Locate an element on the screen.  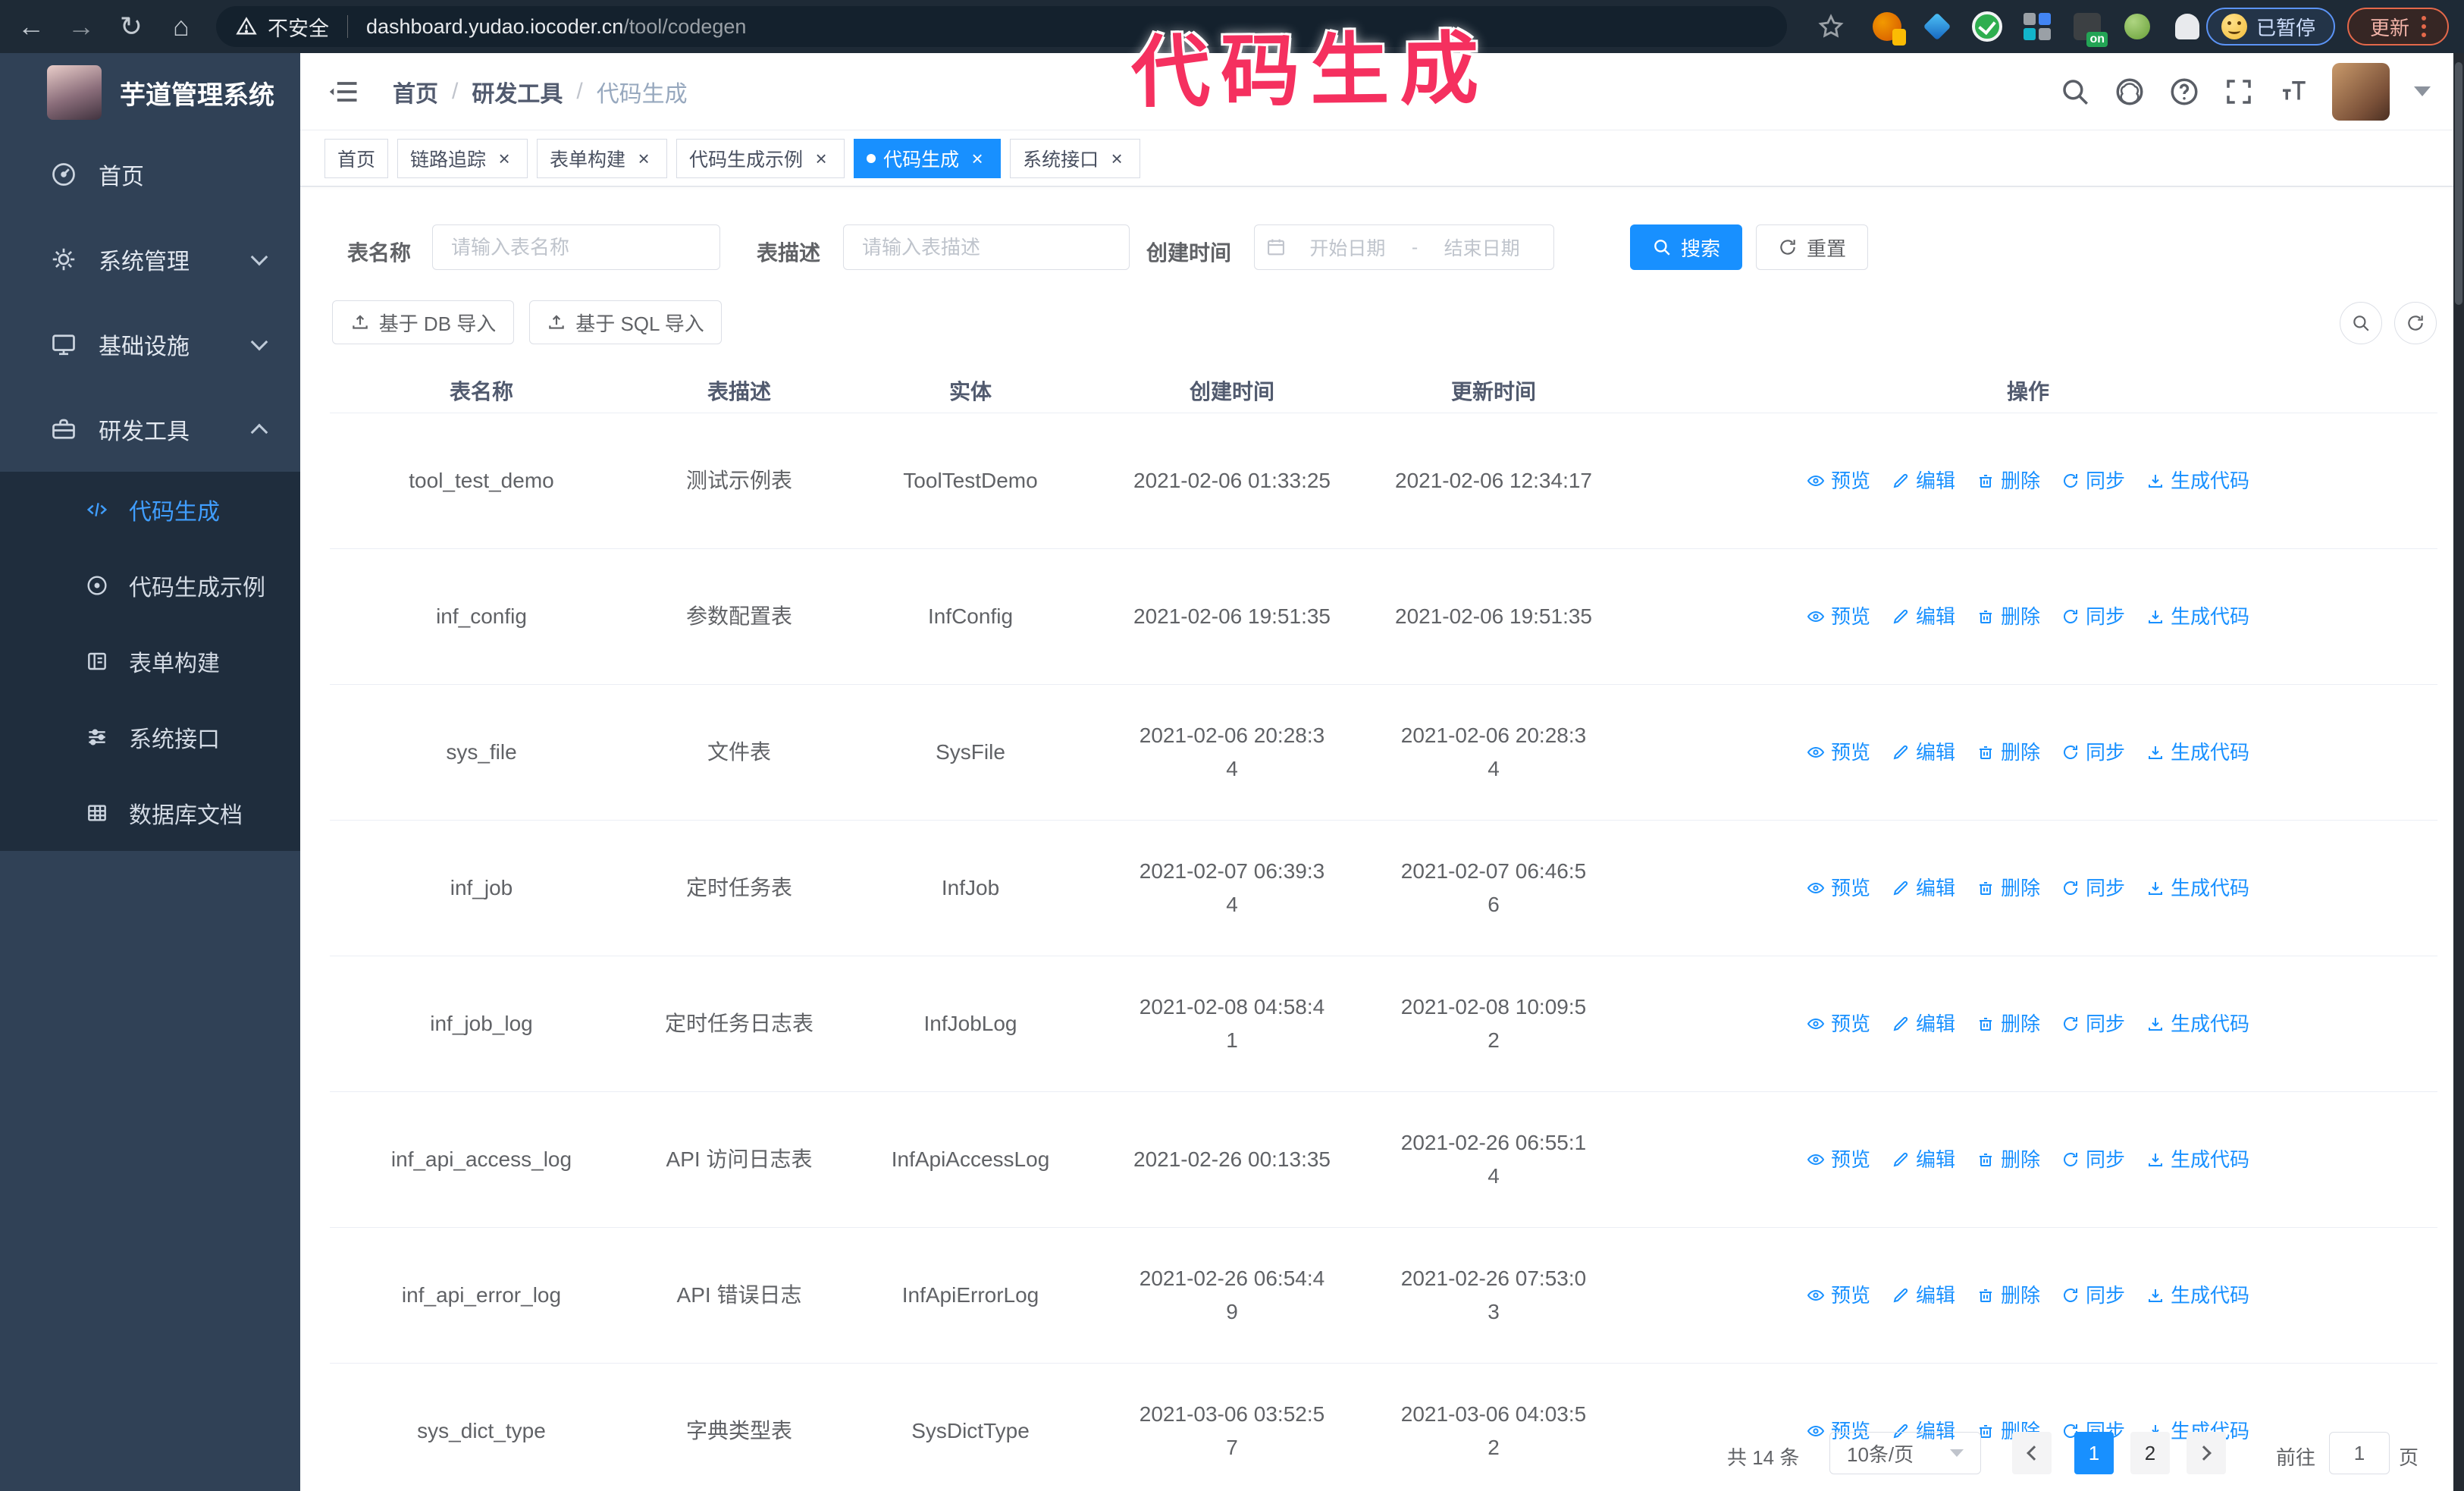
browser-reload-icon: ↻ is located at coordinates (132, 26).